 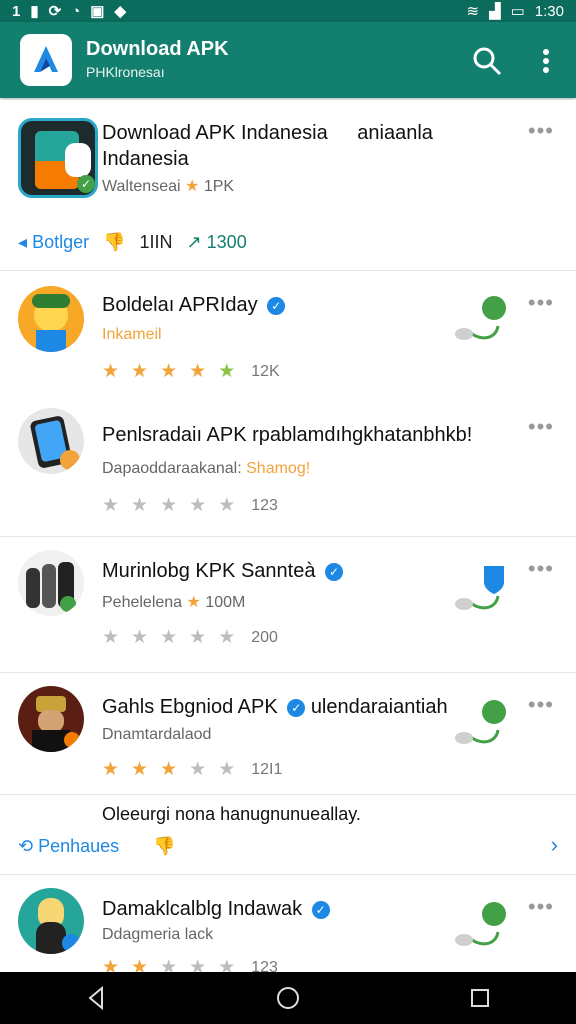 What do you see at coordinates (194, 305) in the screenshot?
I see `item-title: Boldelaı APRIday ✓` at bounding box center [194, 305].